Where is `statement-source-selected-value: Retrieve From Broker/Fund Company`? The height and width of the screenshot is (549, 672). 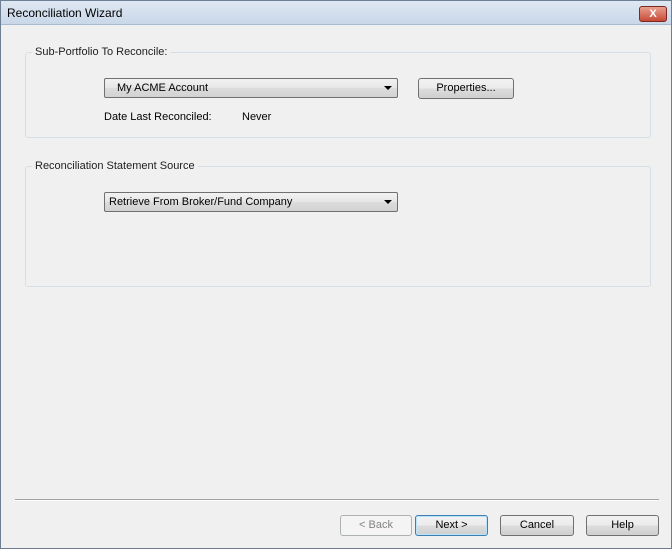 statement-source-selected-value: Retrieve From Broker/Fund Company is located at coordinates (201, 202).